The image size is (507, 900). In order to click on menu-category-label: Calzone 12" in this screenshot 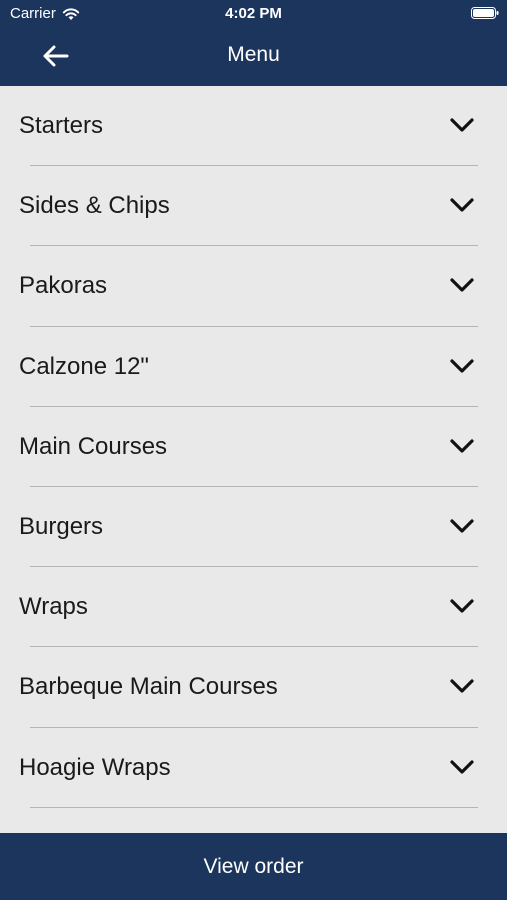, I will do `click(84, 366)`.